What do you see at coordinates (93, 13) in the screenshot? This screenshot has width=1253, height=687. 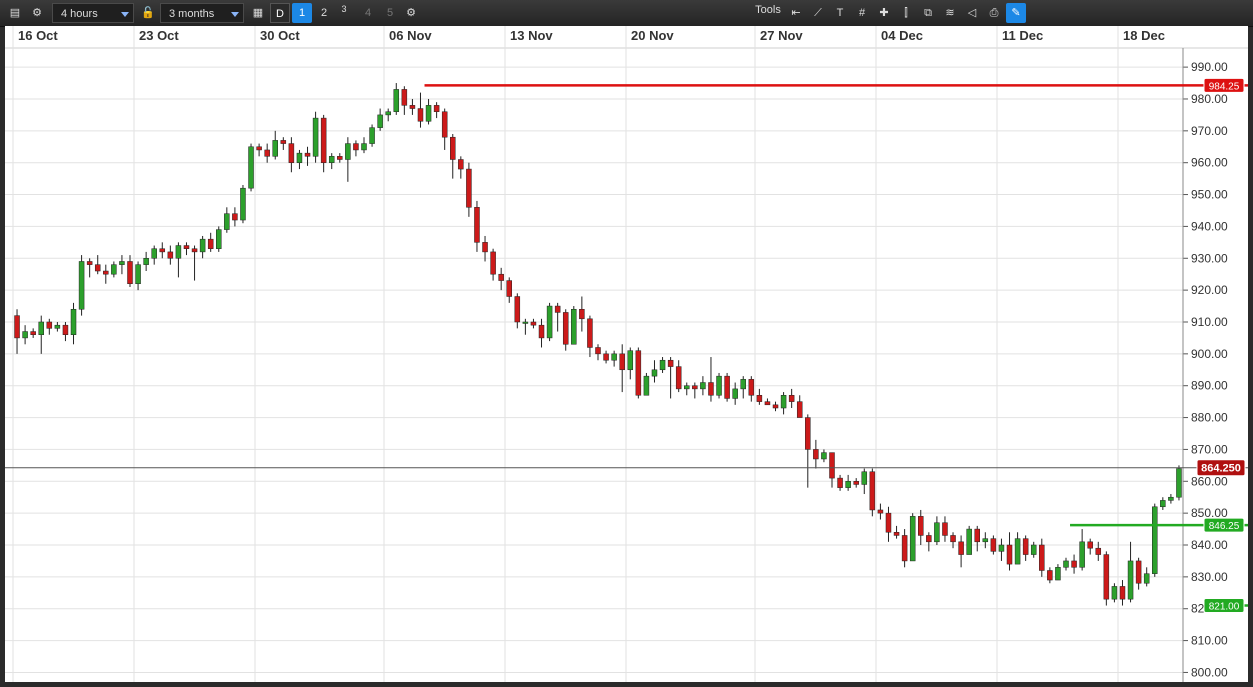 I see `interval-select: 4 hours` at bounding box center [93, 13].